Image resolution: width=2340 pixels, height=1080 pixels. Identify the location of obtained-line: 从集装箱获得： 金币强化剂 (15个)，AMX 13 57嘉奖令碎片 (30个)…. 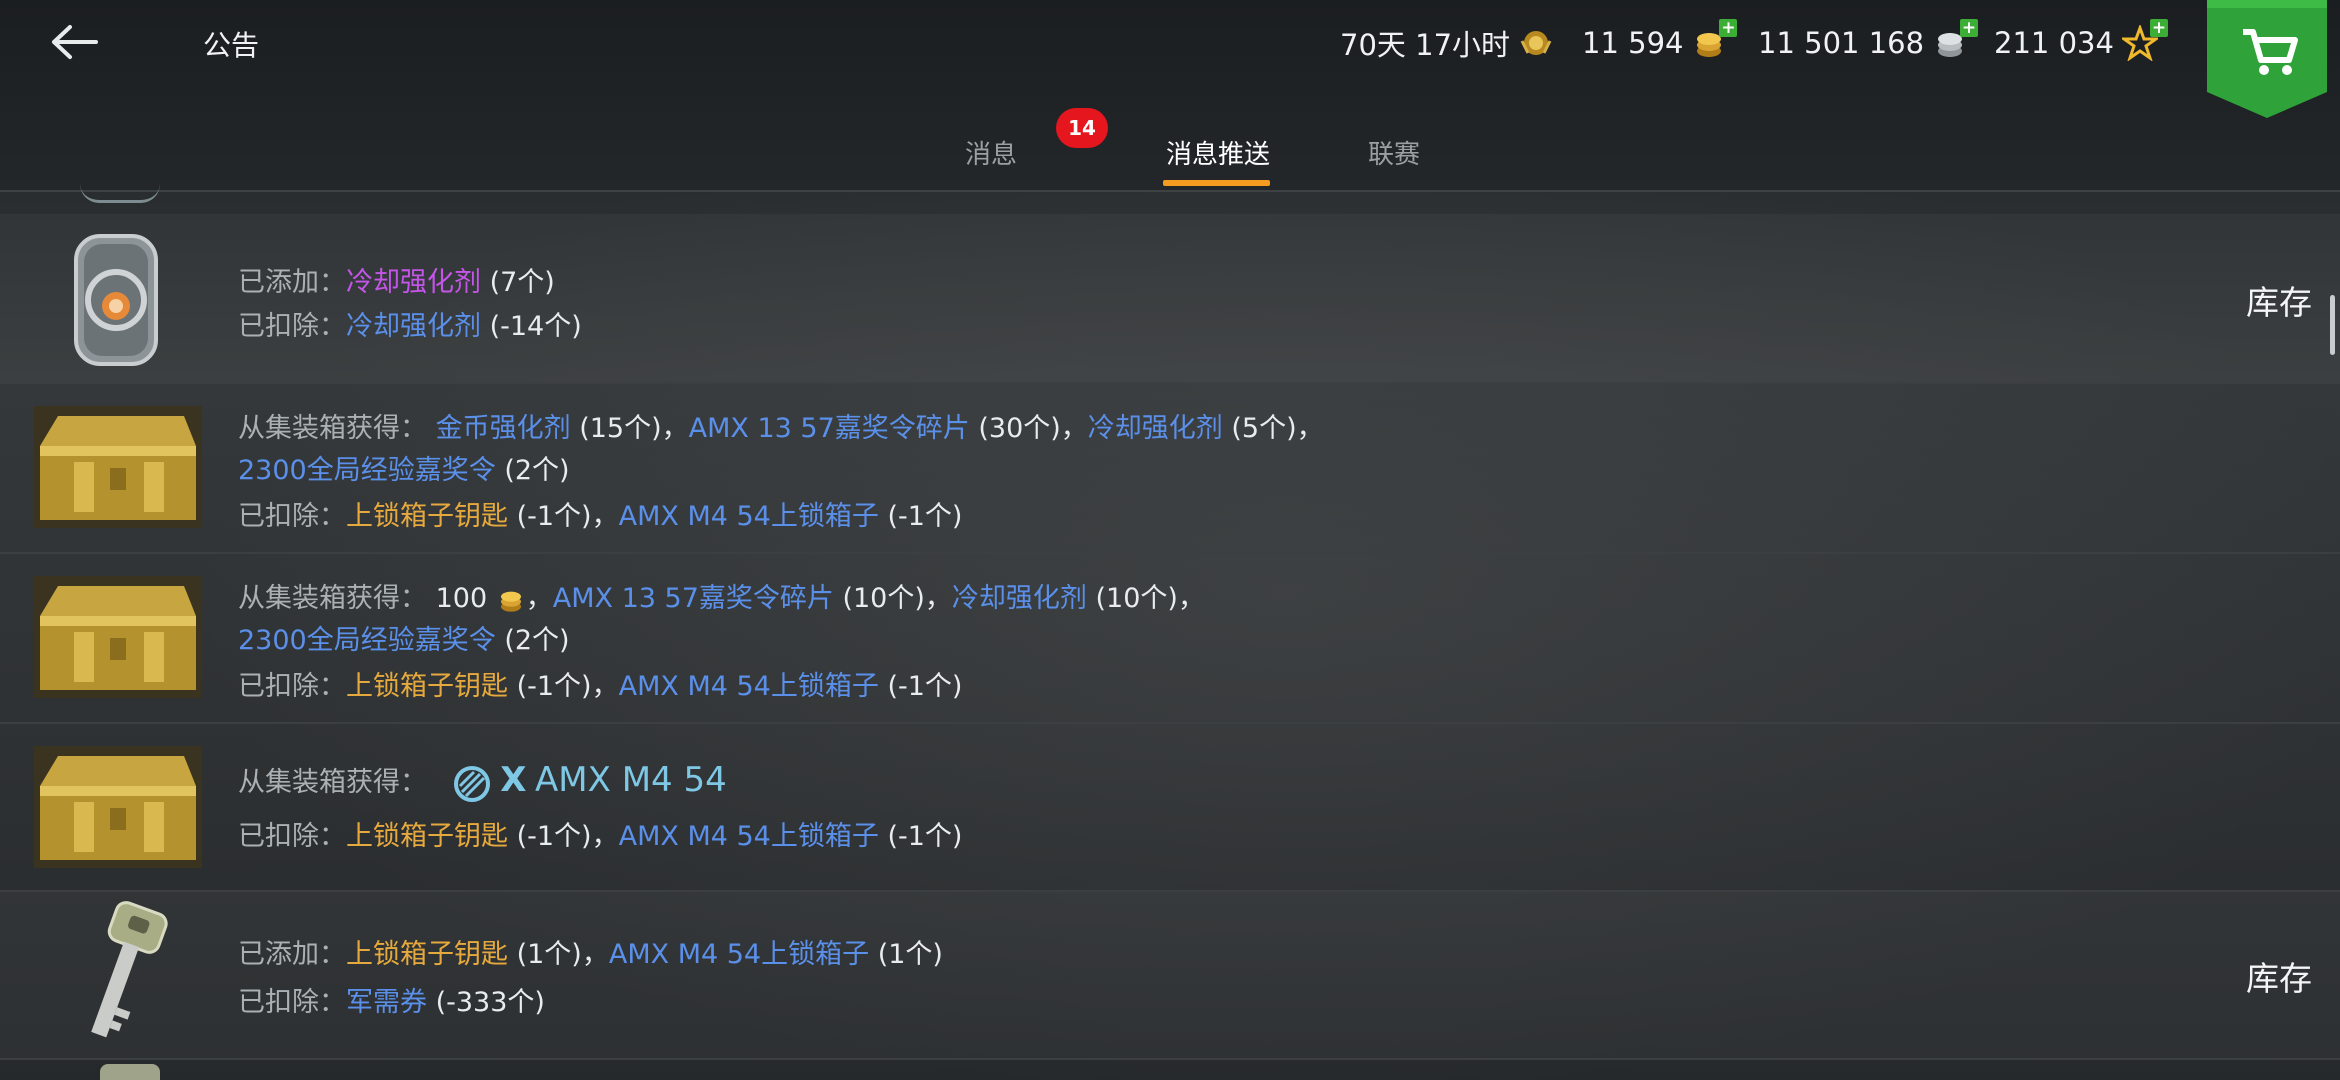
(781, 428).